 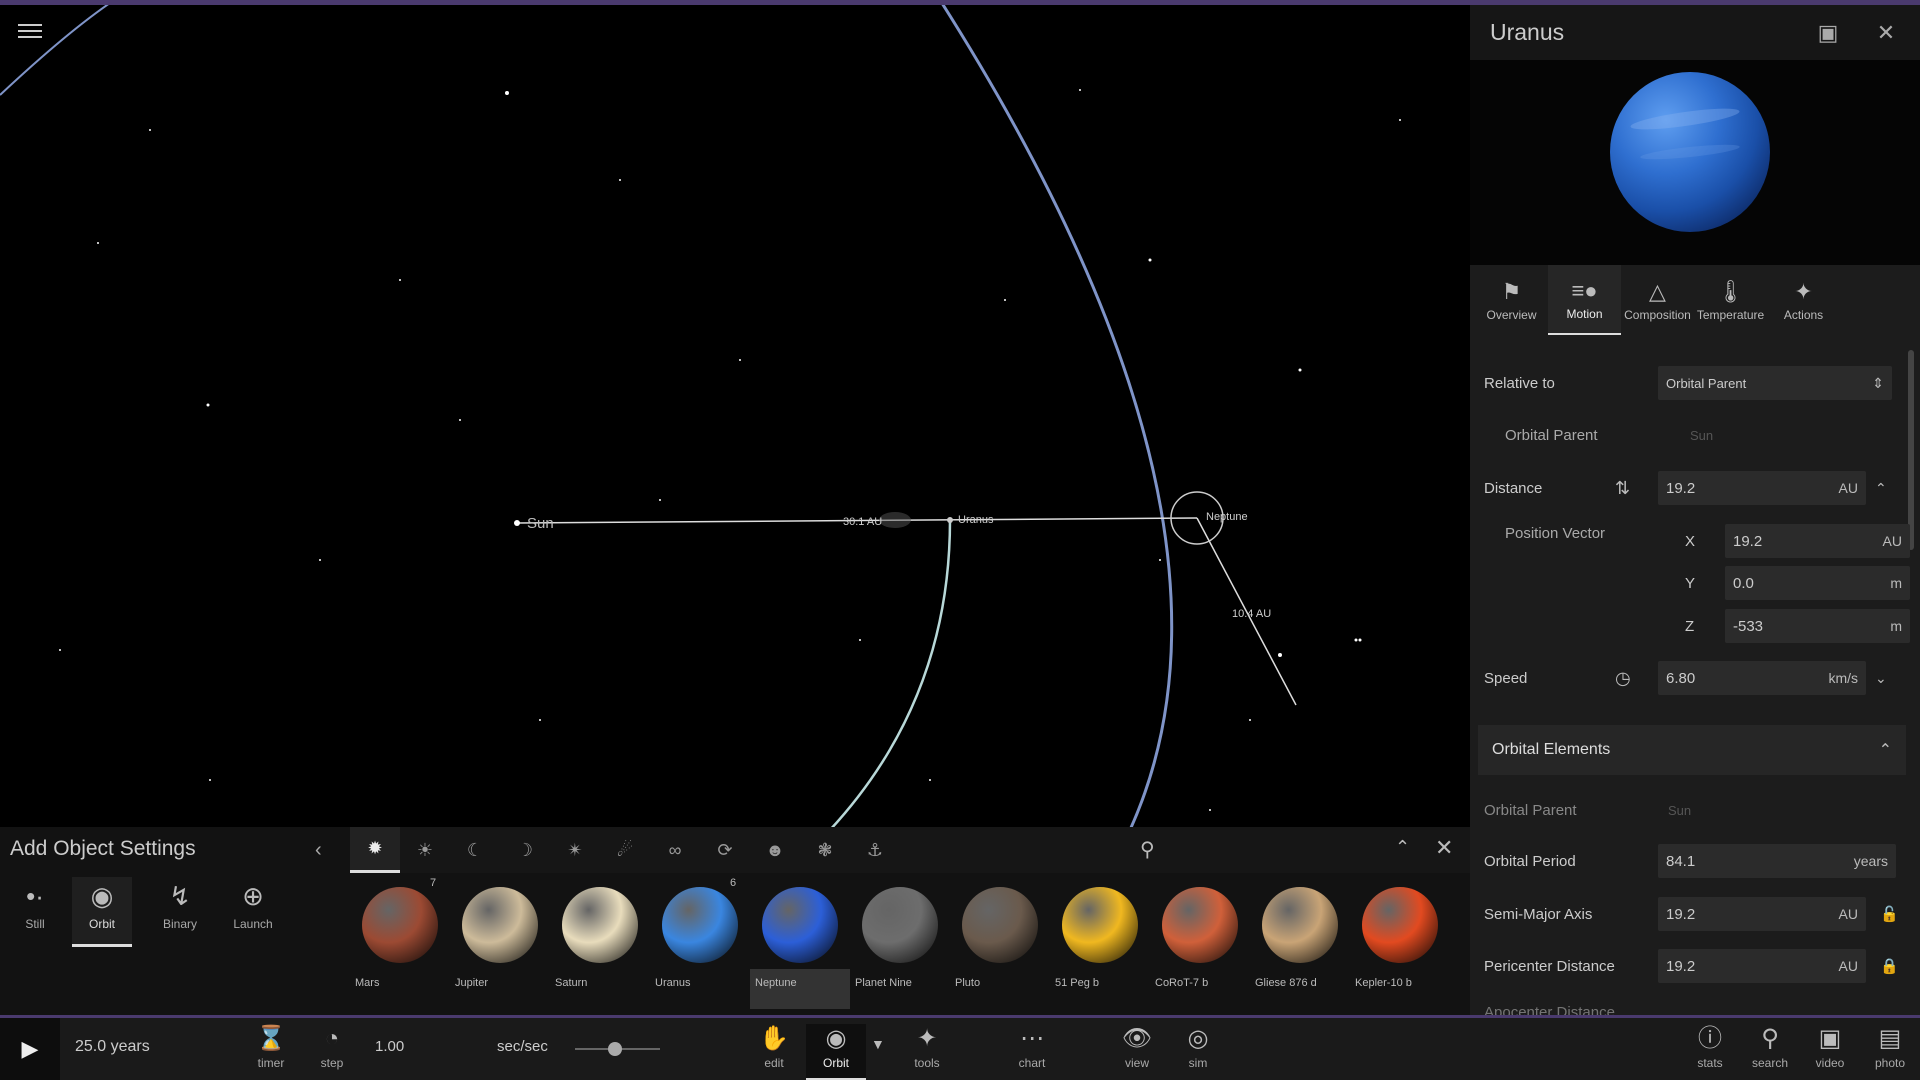 What do you see at coordinates (180, 896) in the screenshot?
I see `binary-icon: ↯` at bounding box center [180, 896].